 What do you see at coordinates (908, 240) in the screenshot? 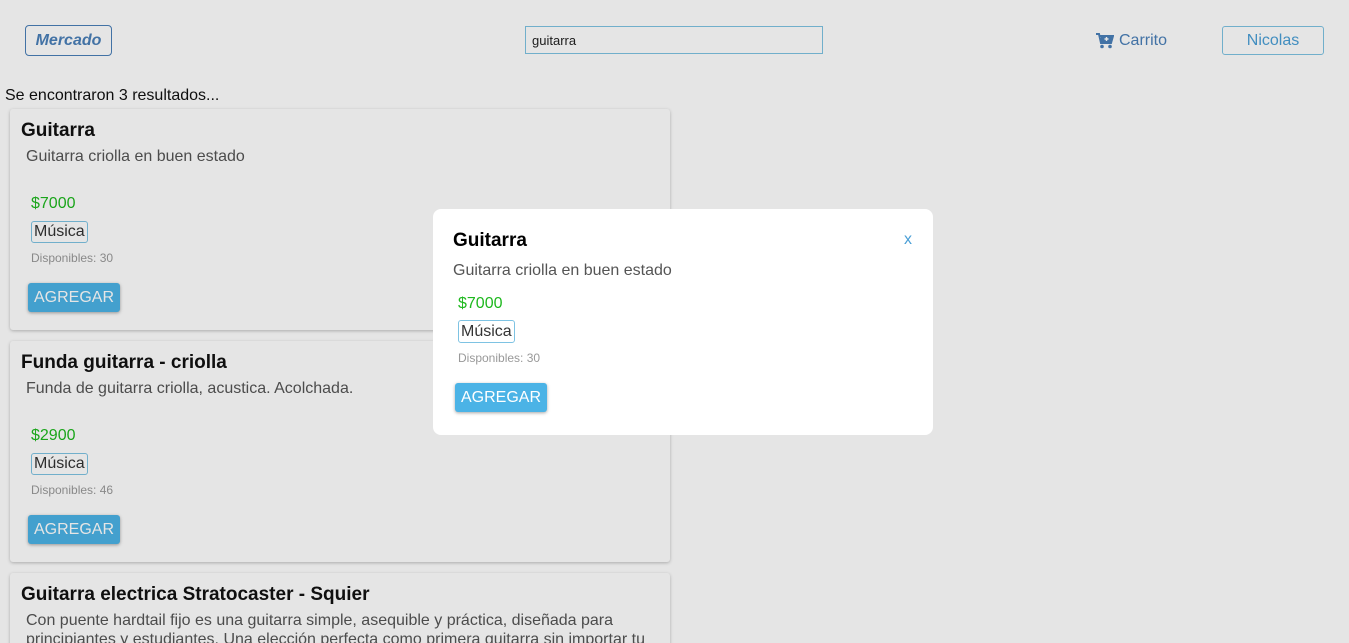
I see `close-button: x` at bounding box center [908, 240].